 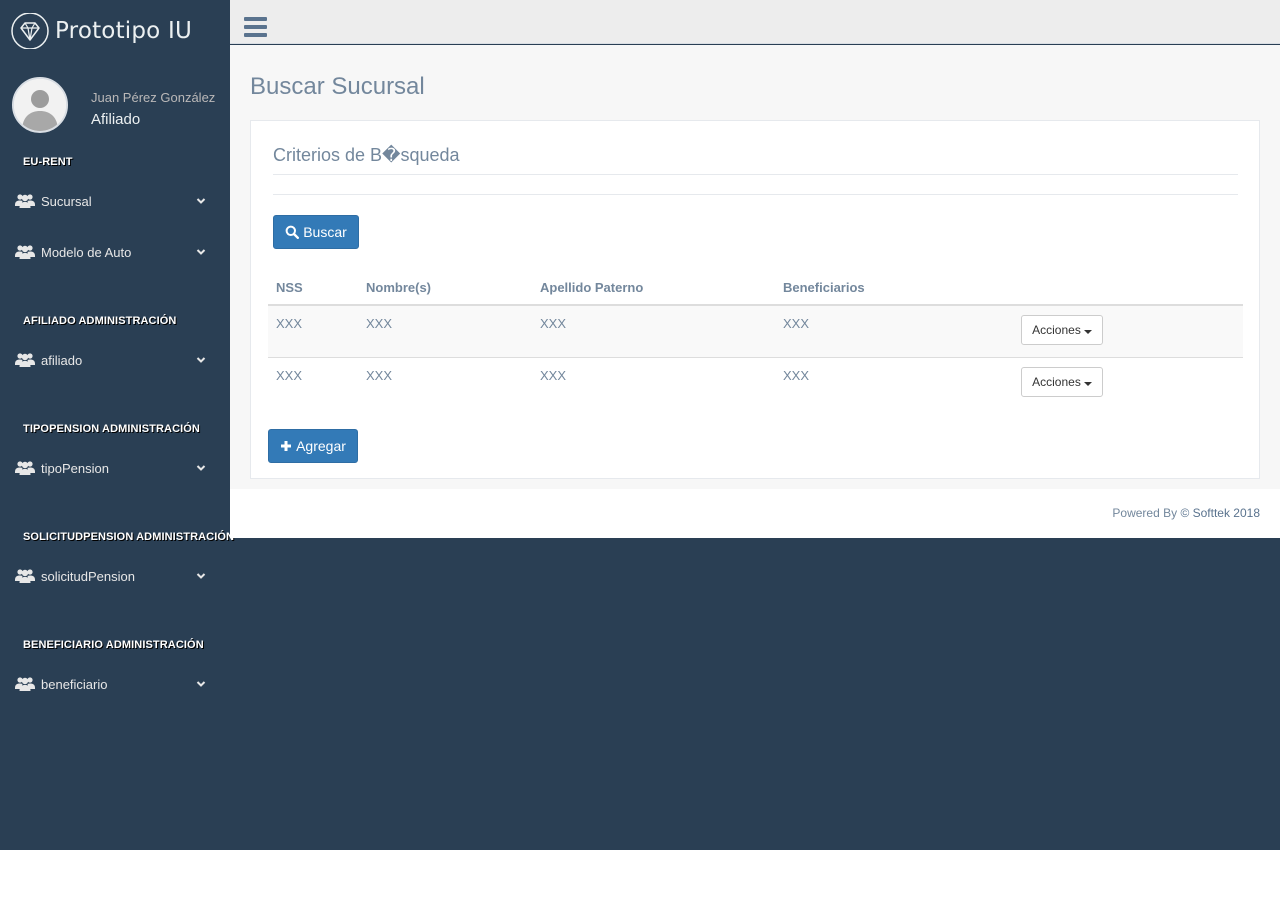 What do you see at coordinates (153, 97) in the screenshot?
I see `profile-name: Juan Pérez González` at bounding box center [153, 97].